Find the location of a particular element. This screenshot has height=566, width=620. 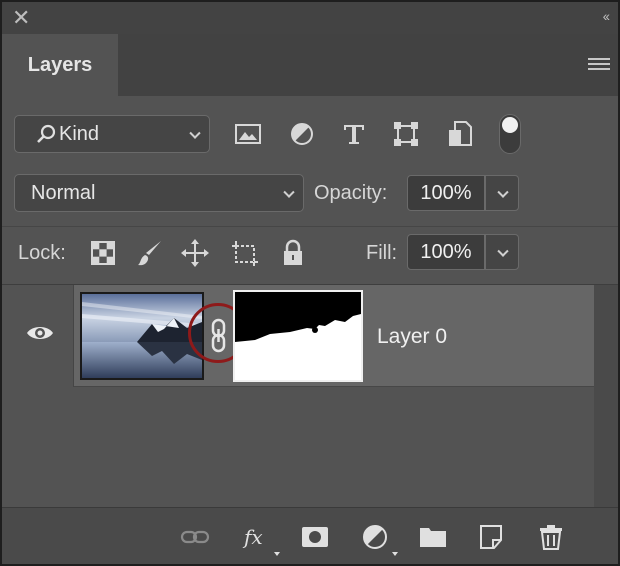

visibility-cell is located at coordinates (38, 336).